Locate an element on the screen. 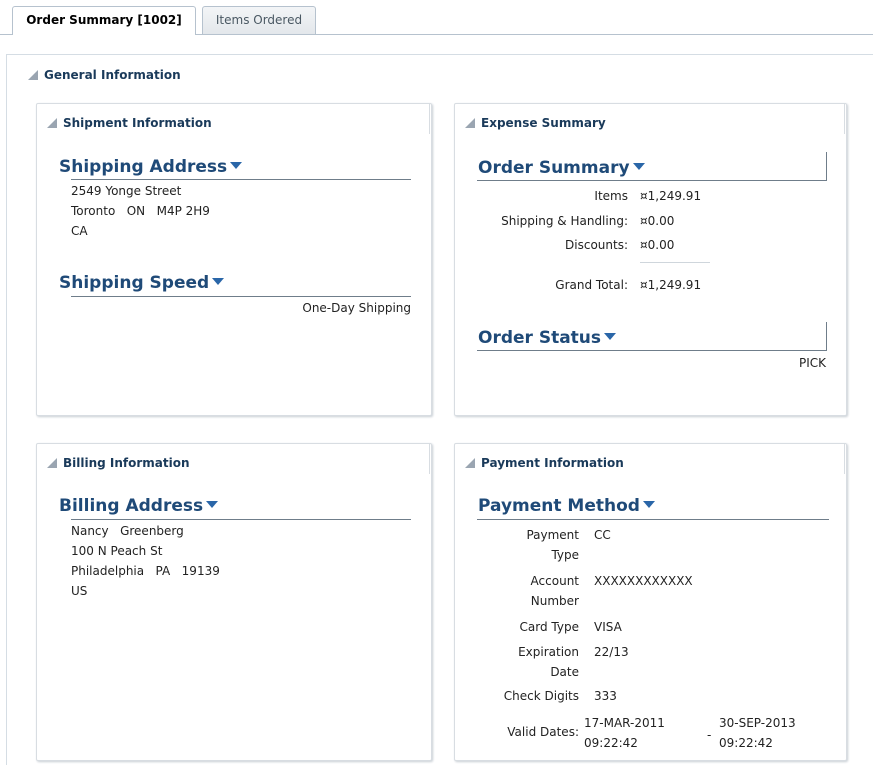  billing-address-heading: Billing Address is located at coordinates (139, 506).